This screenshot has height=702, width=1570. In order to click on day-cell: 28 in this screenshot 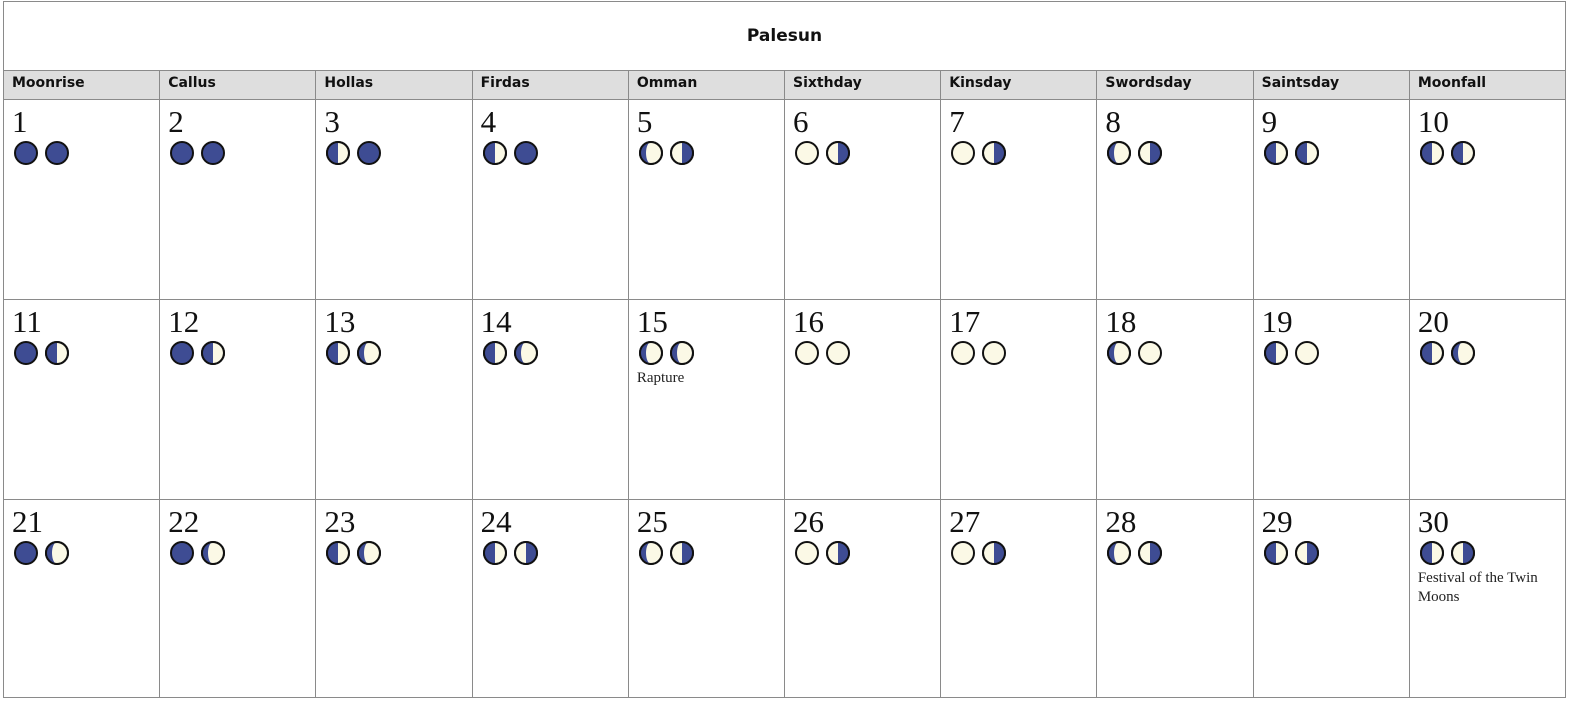, I will do `click(1175, 599)`.